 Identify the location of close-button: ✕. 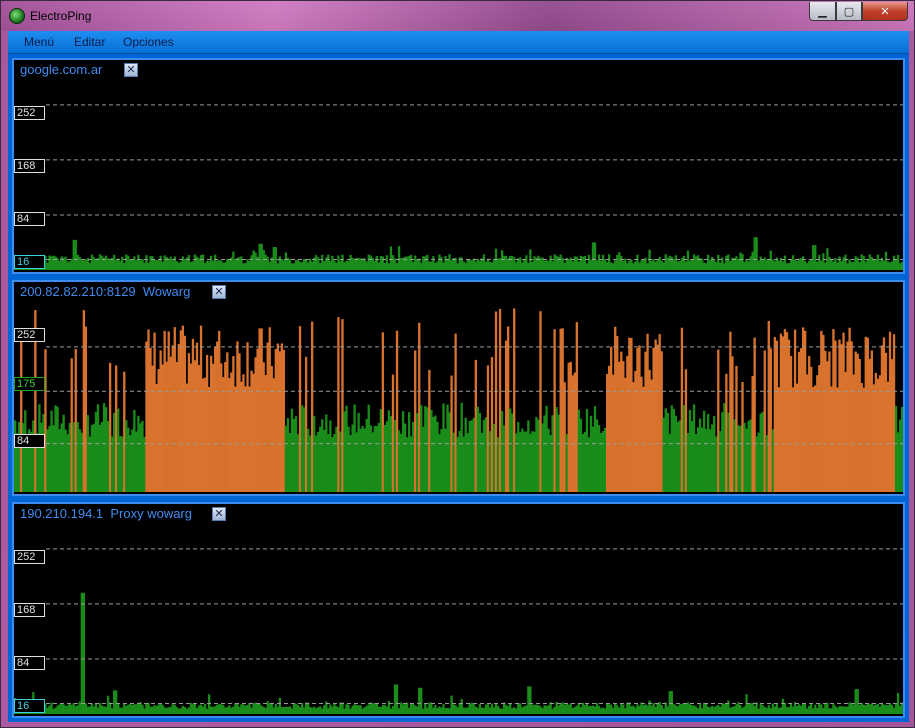
(885, 11).